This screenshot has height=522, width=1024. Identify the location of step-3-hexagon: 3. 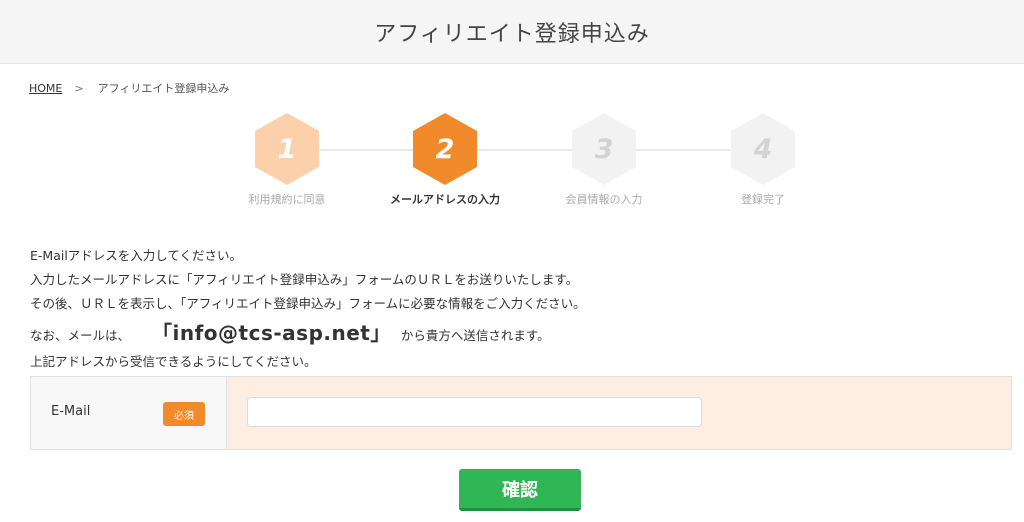
(604, 149).